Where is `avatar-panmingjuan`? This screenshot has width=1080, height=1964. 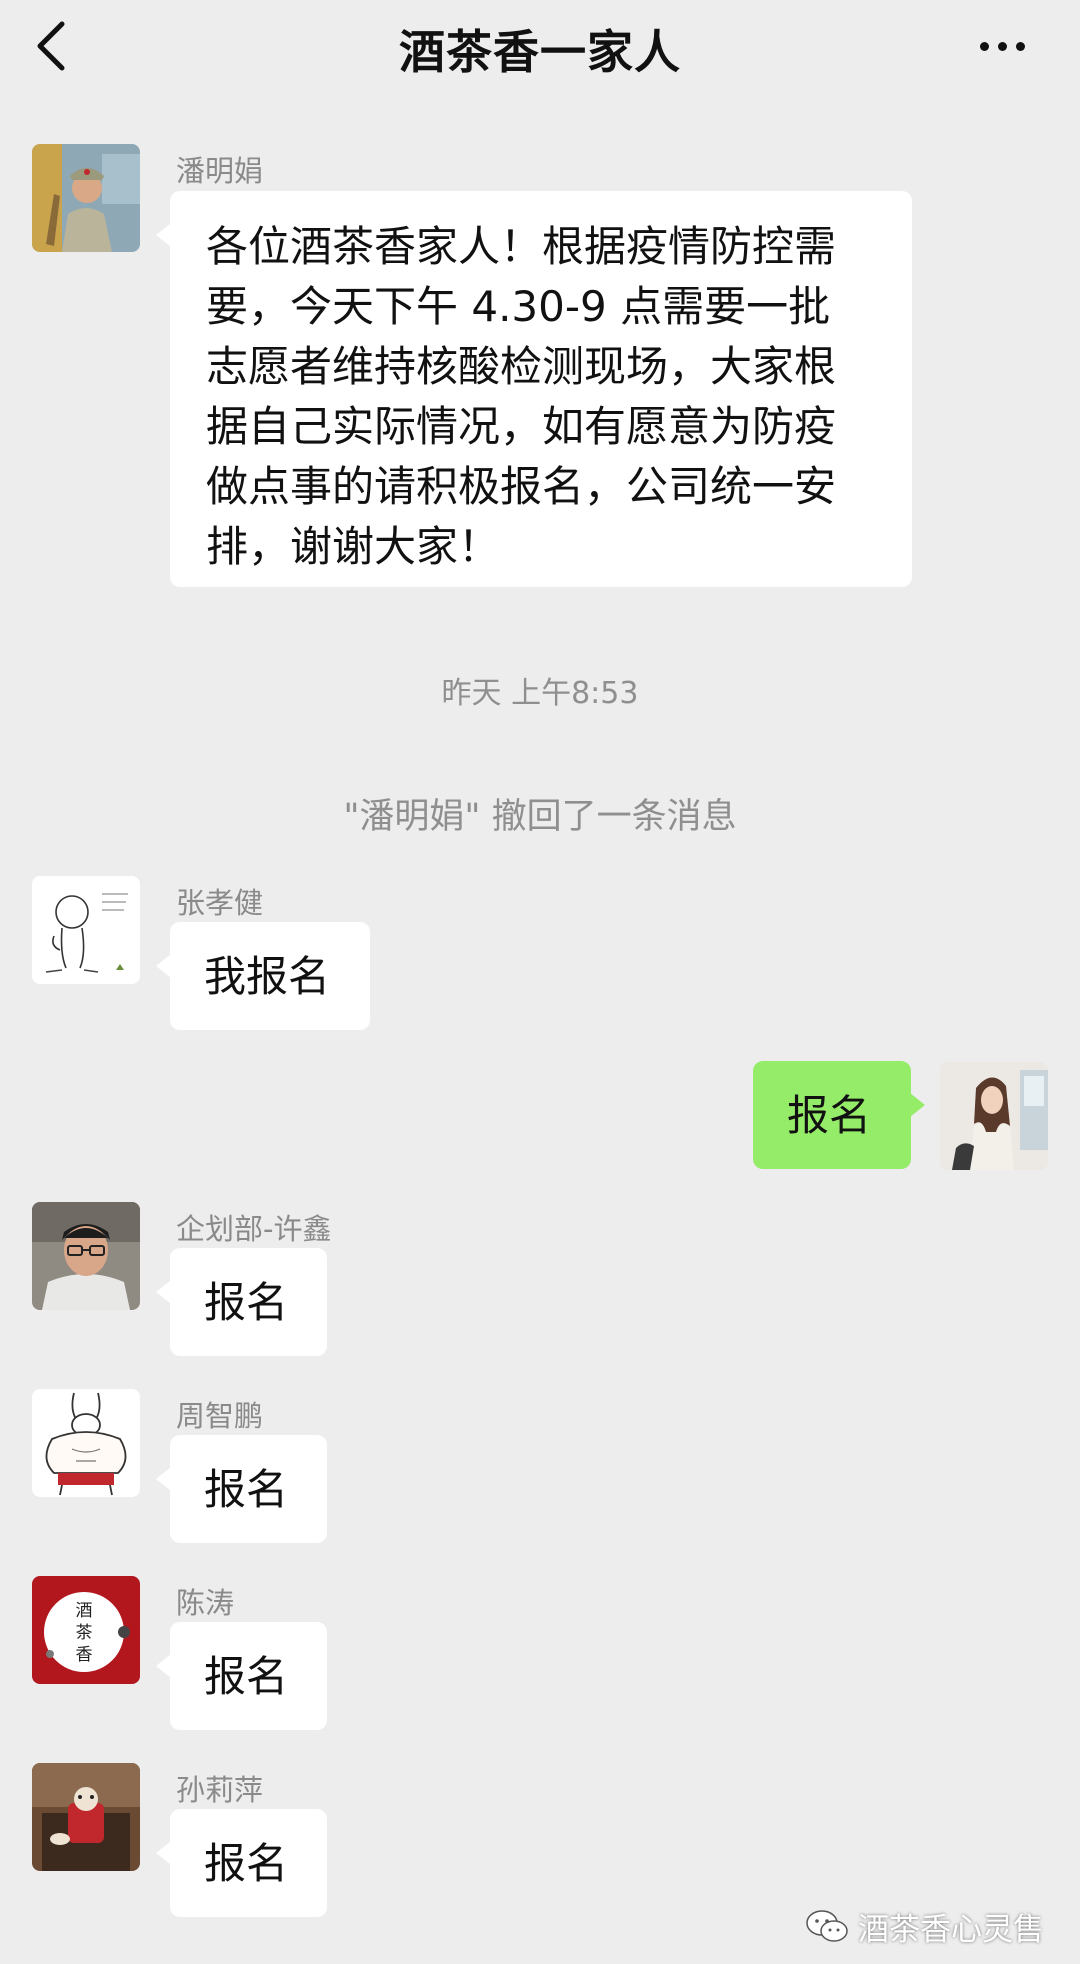 avatar-panmingjuan is located at coordinates (86, 198).